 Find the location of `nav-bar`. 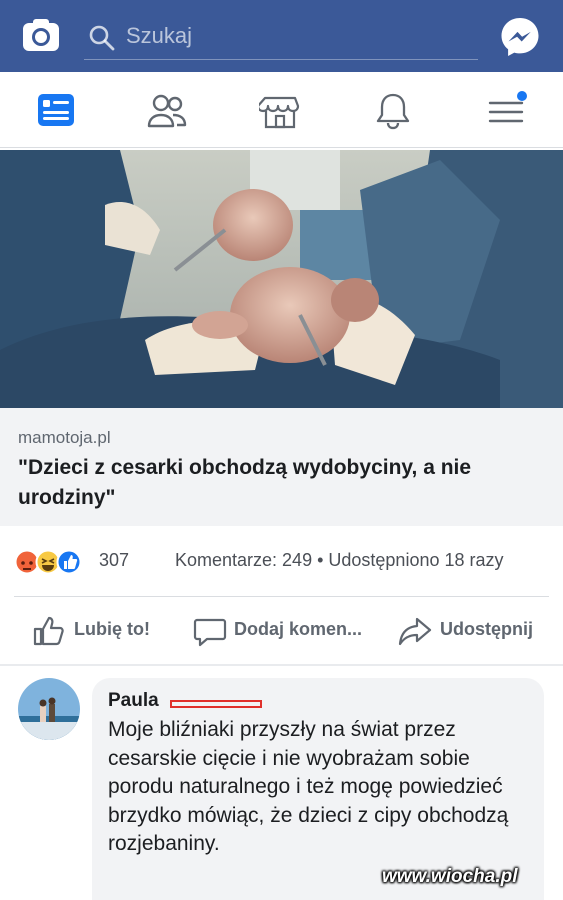

nav-bar is located at coordinates (281, 110).